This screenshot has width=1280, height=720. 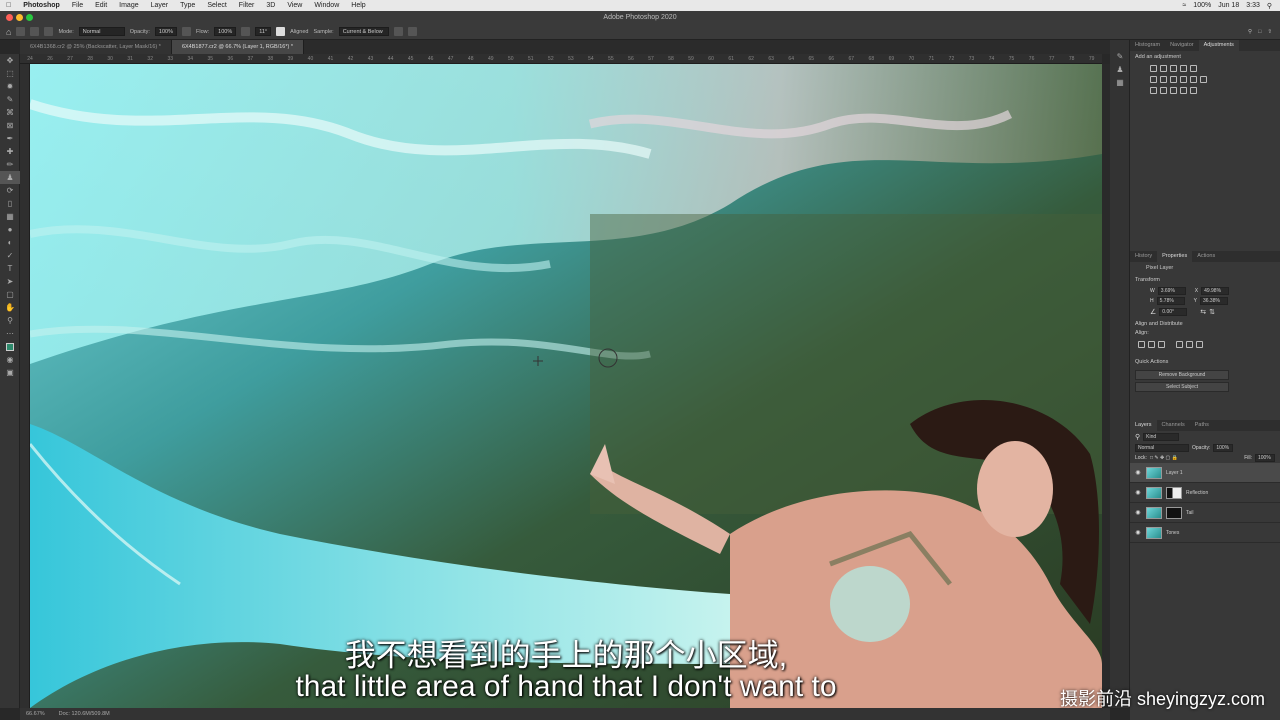 I want to click on layer-row-tail: ◉ Tail, so click(x=1205, y=513).